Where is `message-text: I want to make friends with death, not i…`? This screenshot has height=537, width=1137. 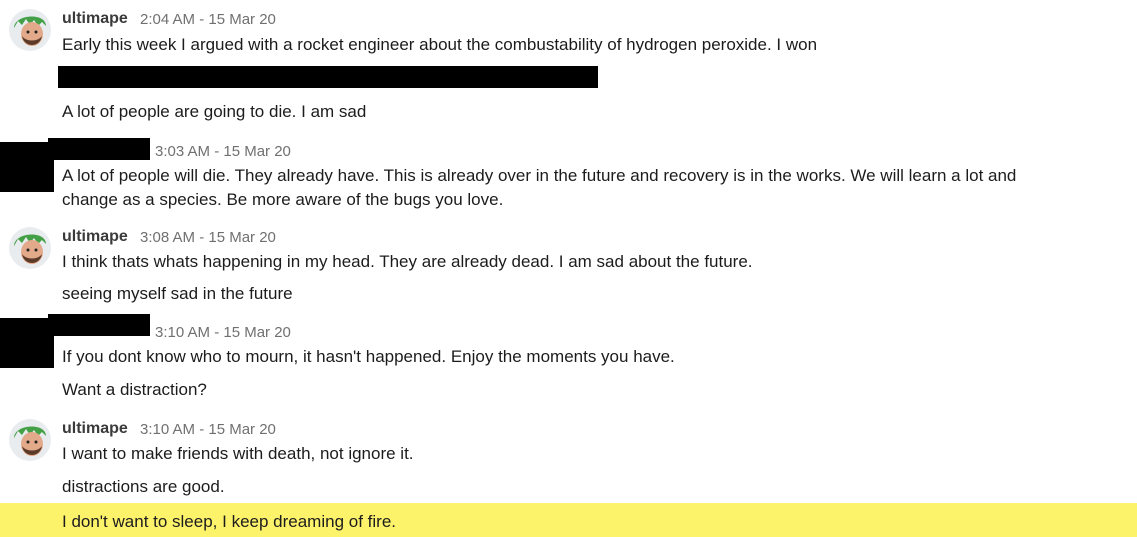
message-text: I want to make friends with death, not i… is located at coordinates (238, 453).